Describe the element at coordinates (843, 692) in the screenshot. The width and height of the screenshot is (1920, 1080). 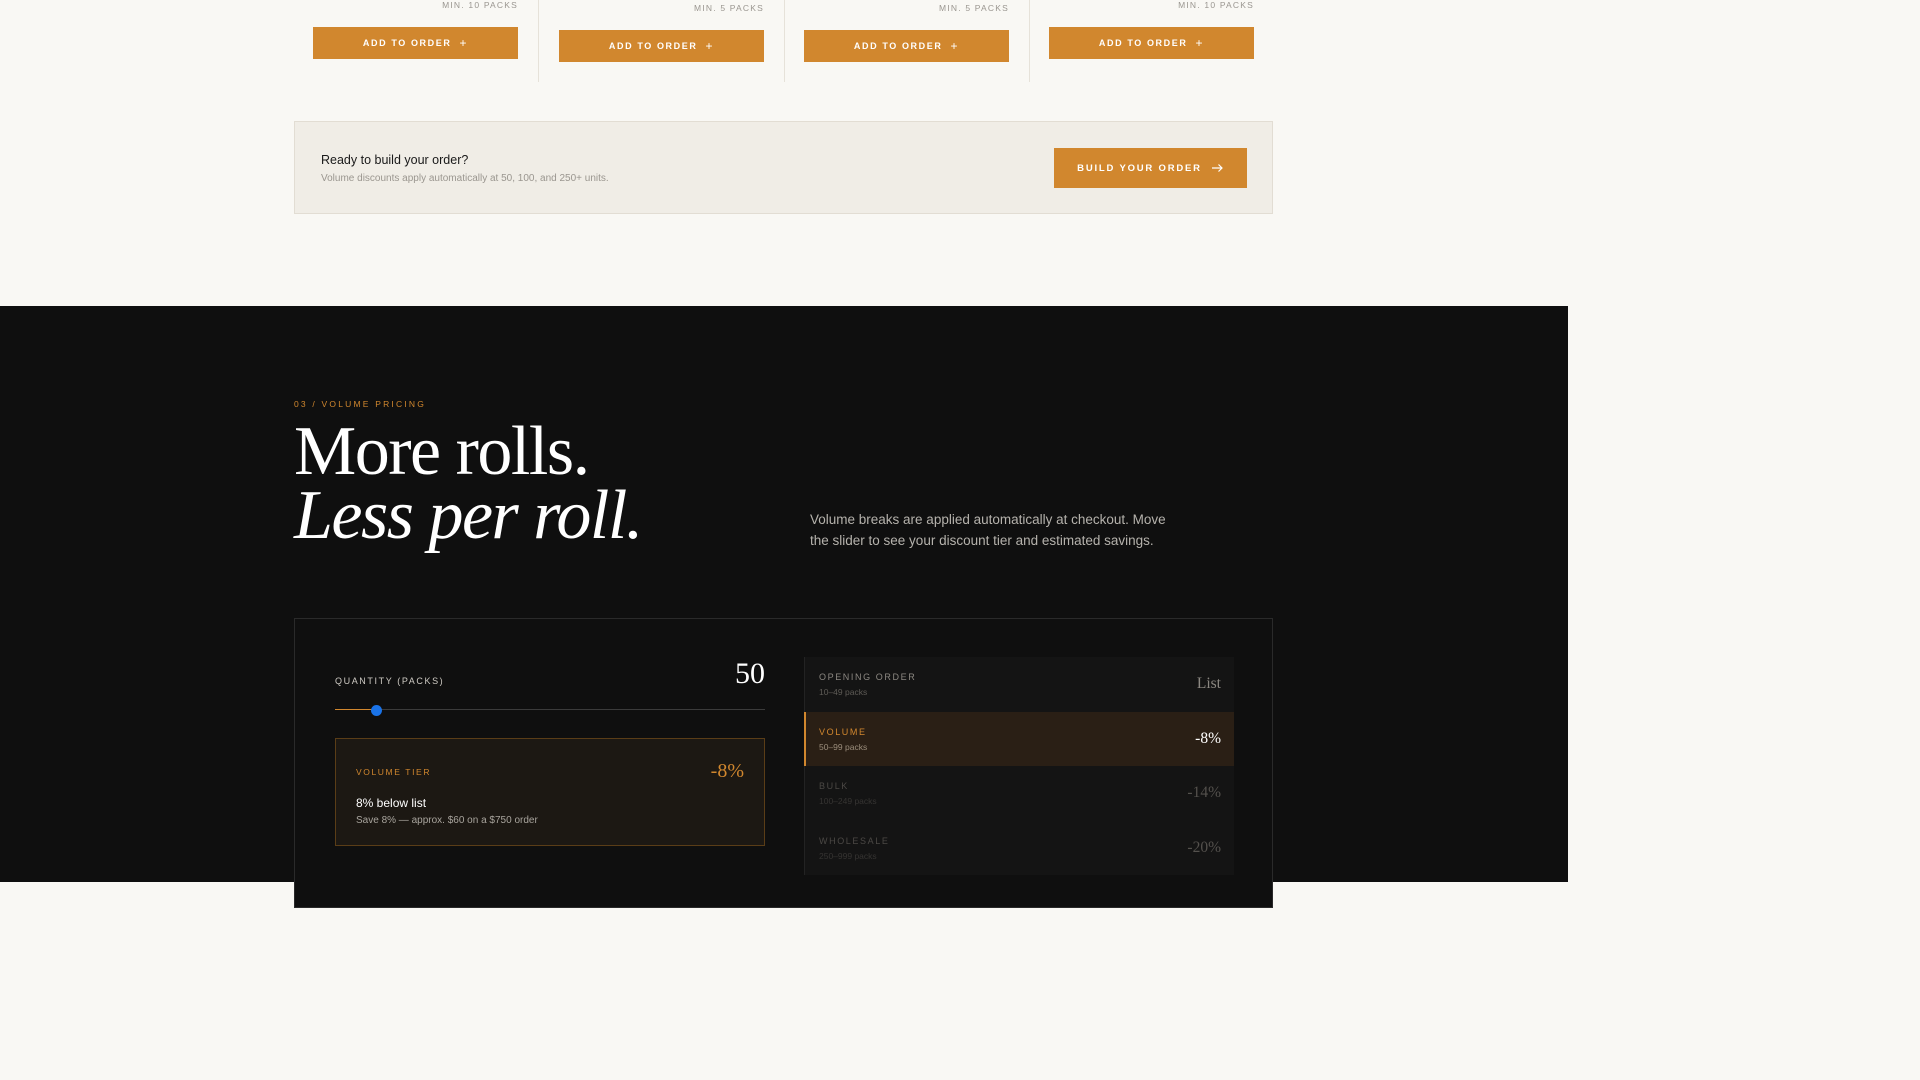
I see `tier-range: 10–49 packs` at that location.